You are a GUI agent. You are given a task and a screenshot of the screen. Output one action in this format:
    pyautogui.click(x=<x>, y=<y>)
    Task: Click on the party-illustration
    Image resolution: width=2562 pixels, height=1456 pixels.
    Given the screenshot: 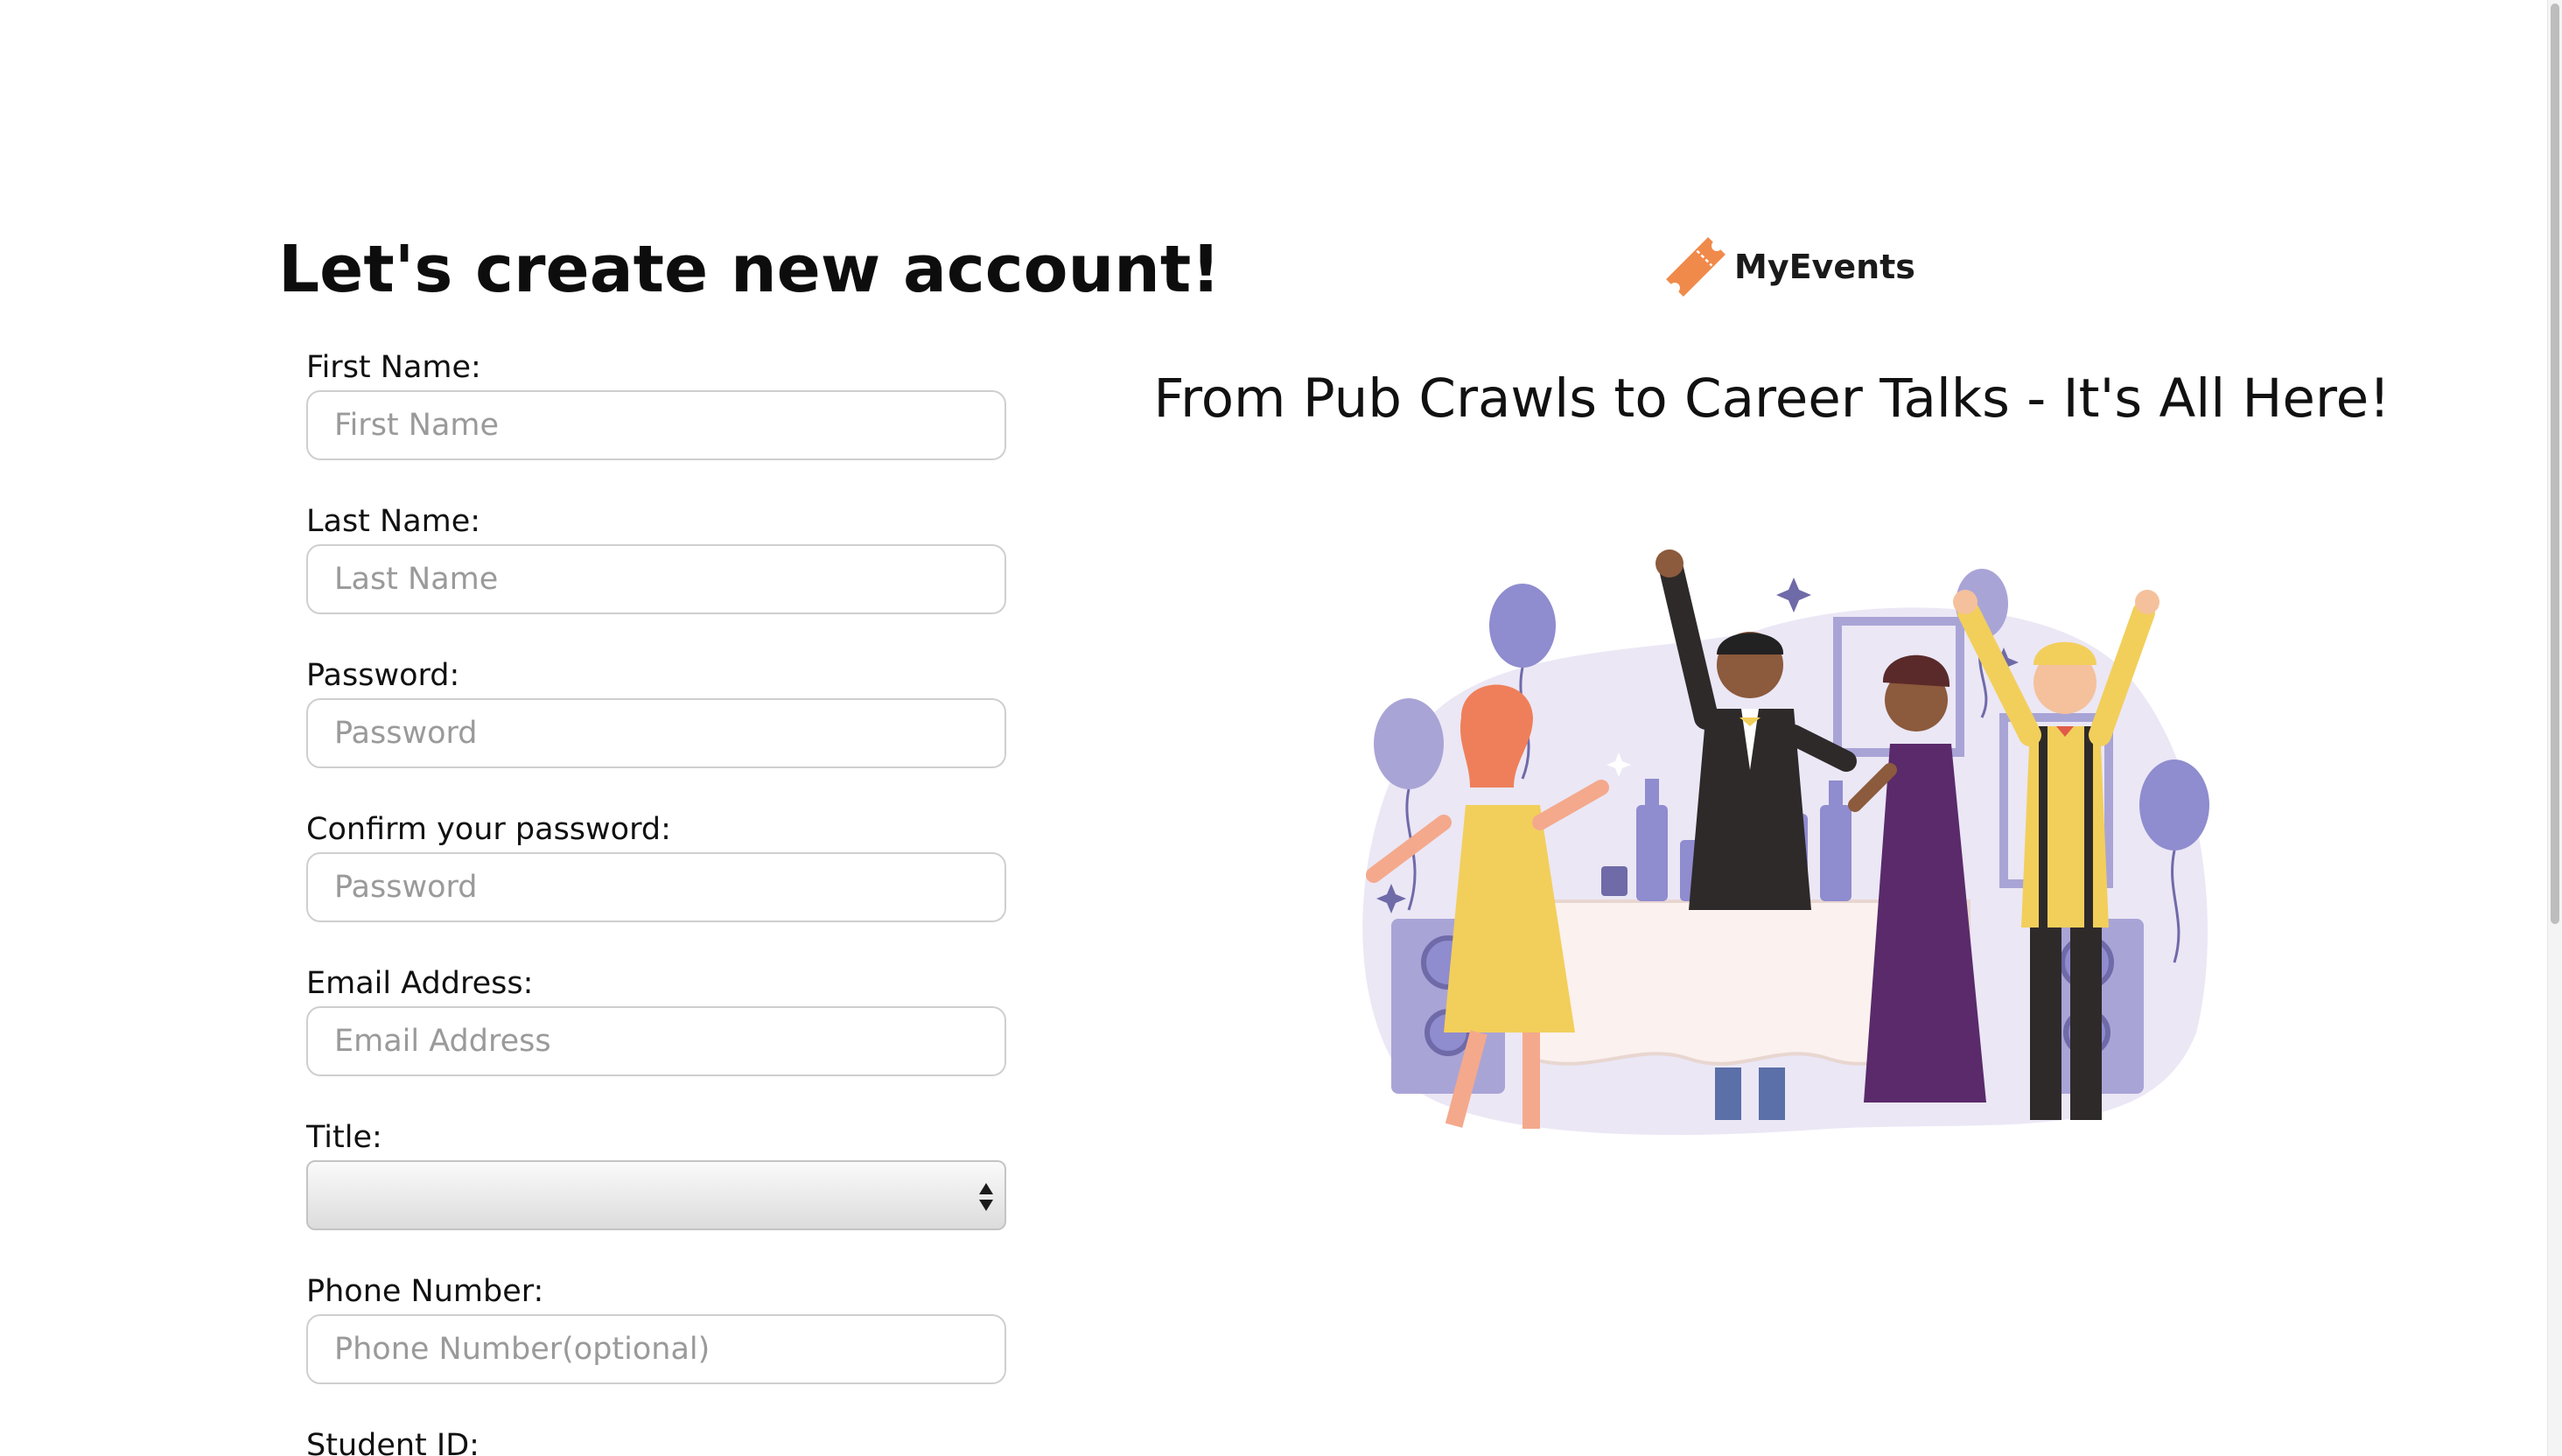 What is the action you would take?
    pyautogui.click(x=1785, y=843)
    